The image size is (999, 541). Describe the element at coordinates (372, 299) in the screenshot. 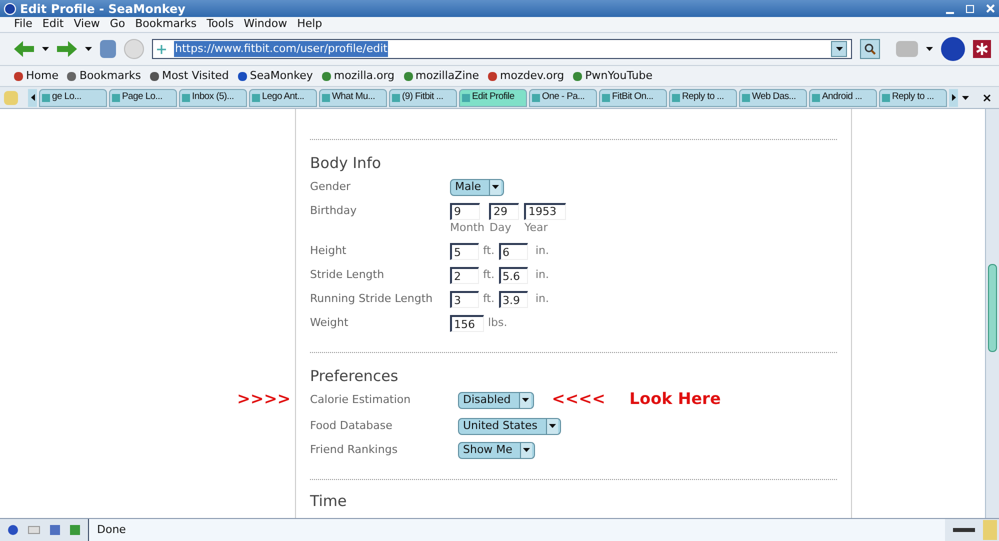

I see `field-label: Running Stride Length` at that location.